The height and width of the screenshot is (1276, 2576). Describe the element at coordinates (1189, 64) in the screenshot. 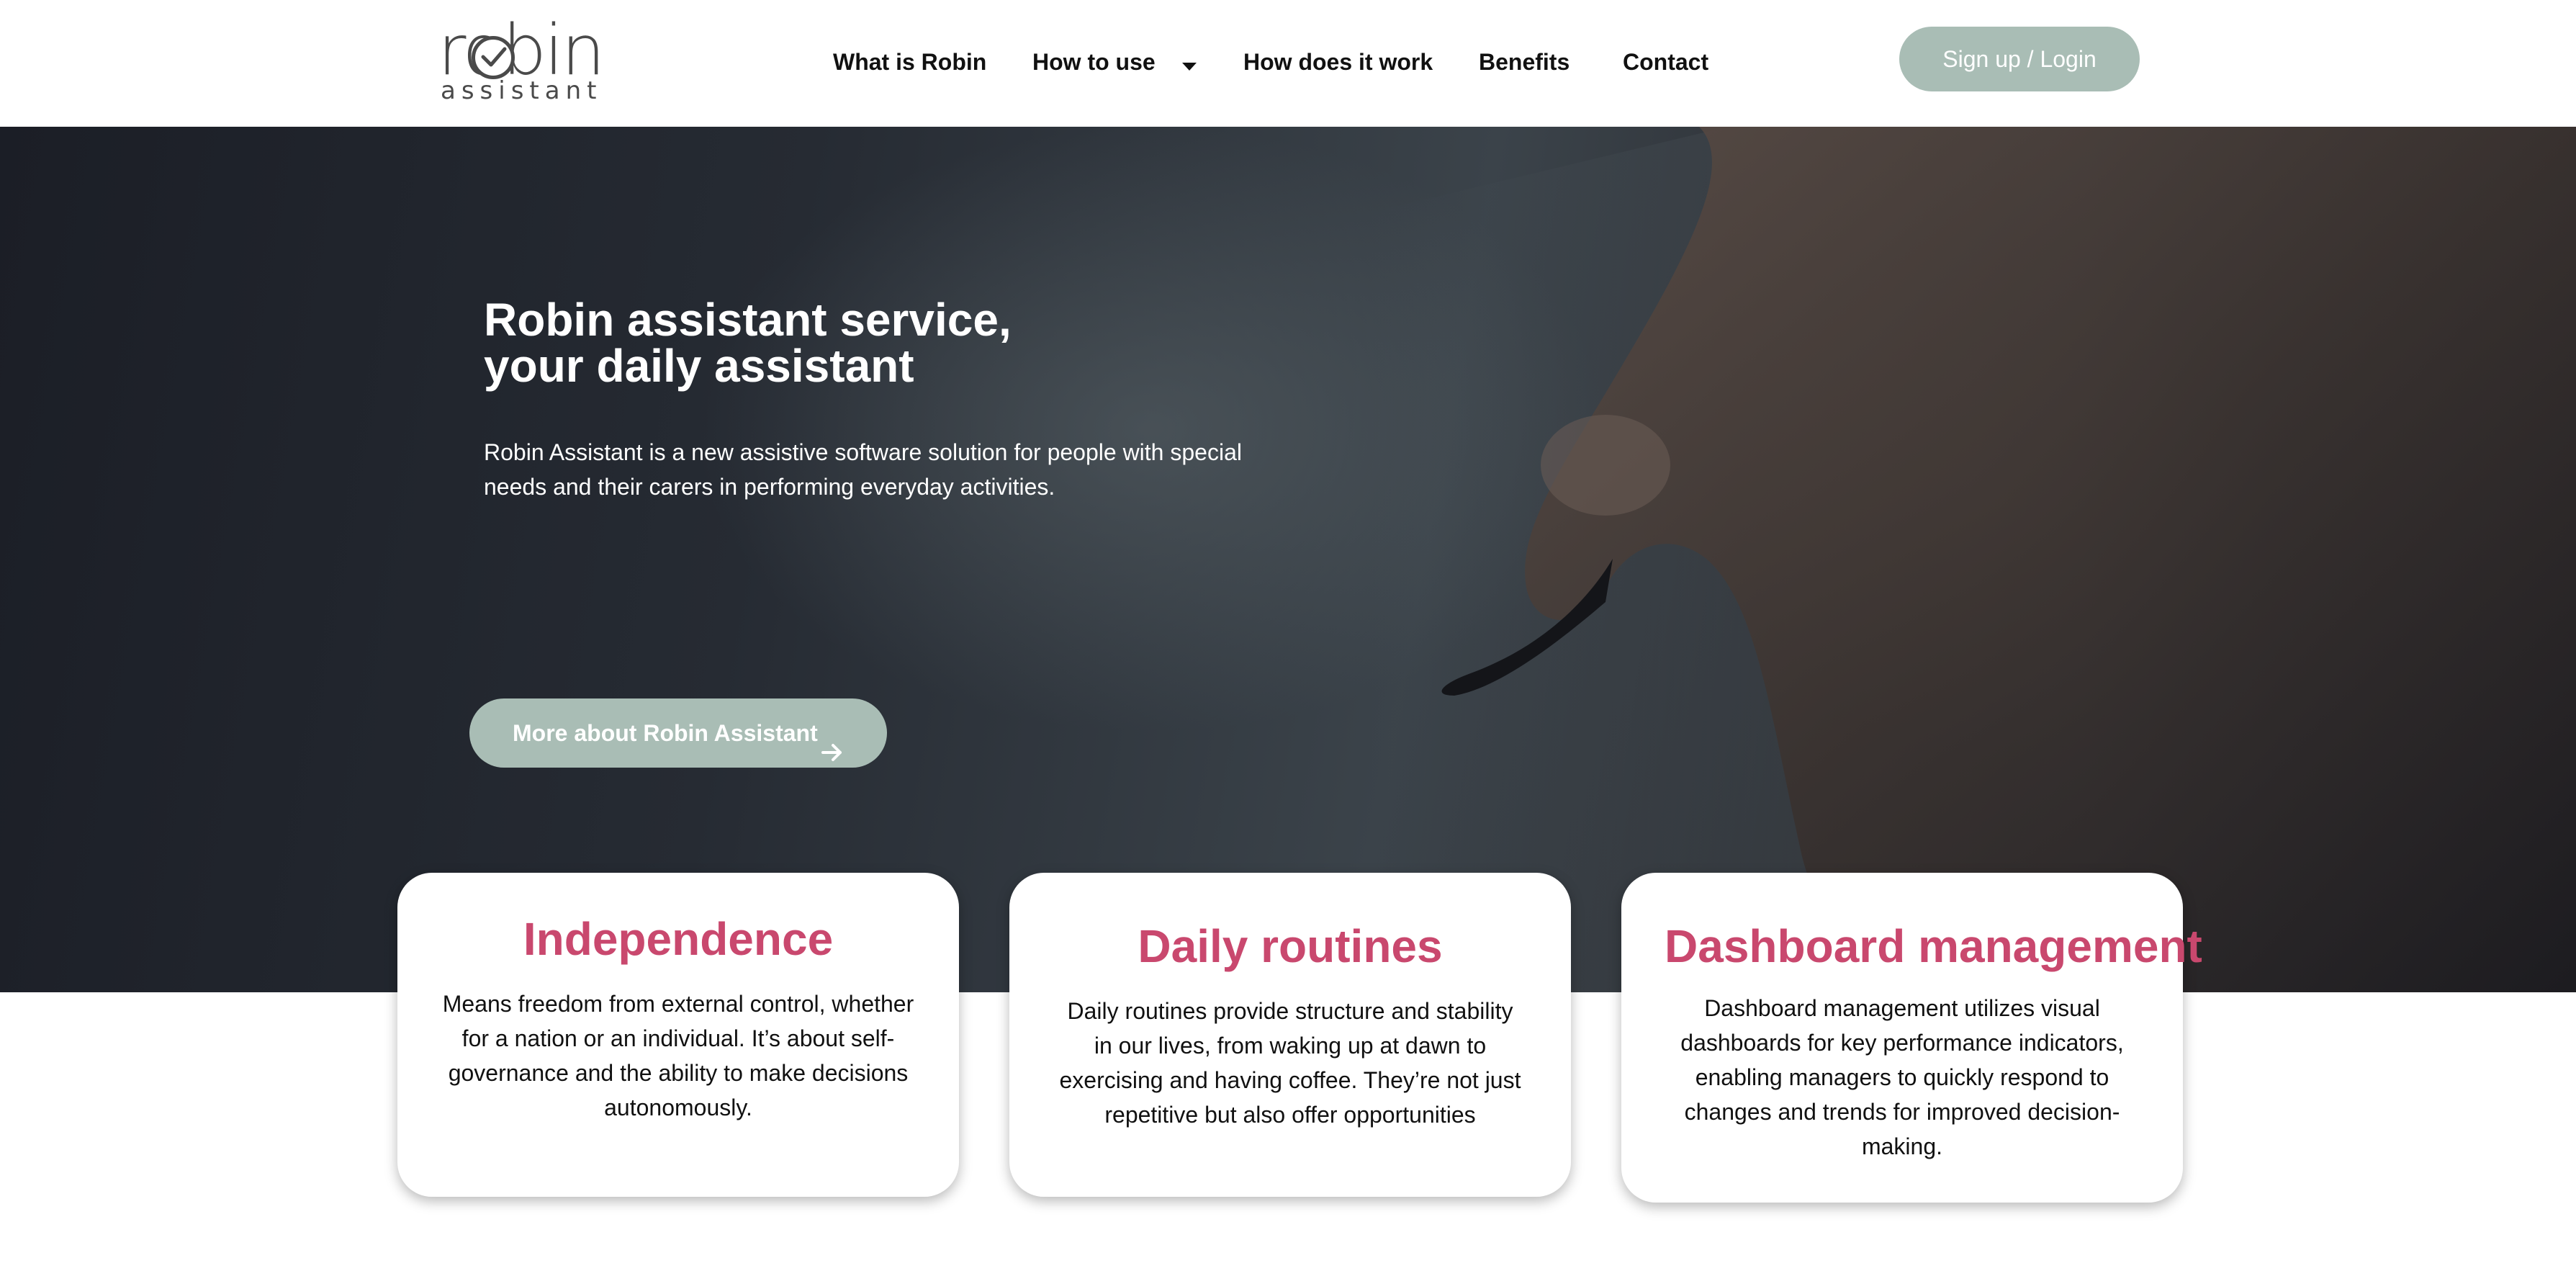

I see `caret-down-icon` at that location.